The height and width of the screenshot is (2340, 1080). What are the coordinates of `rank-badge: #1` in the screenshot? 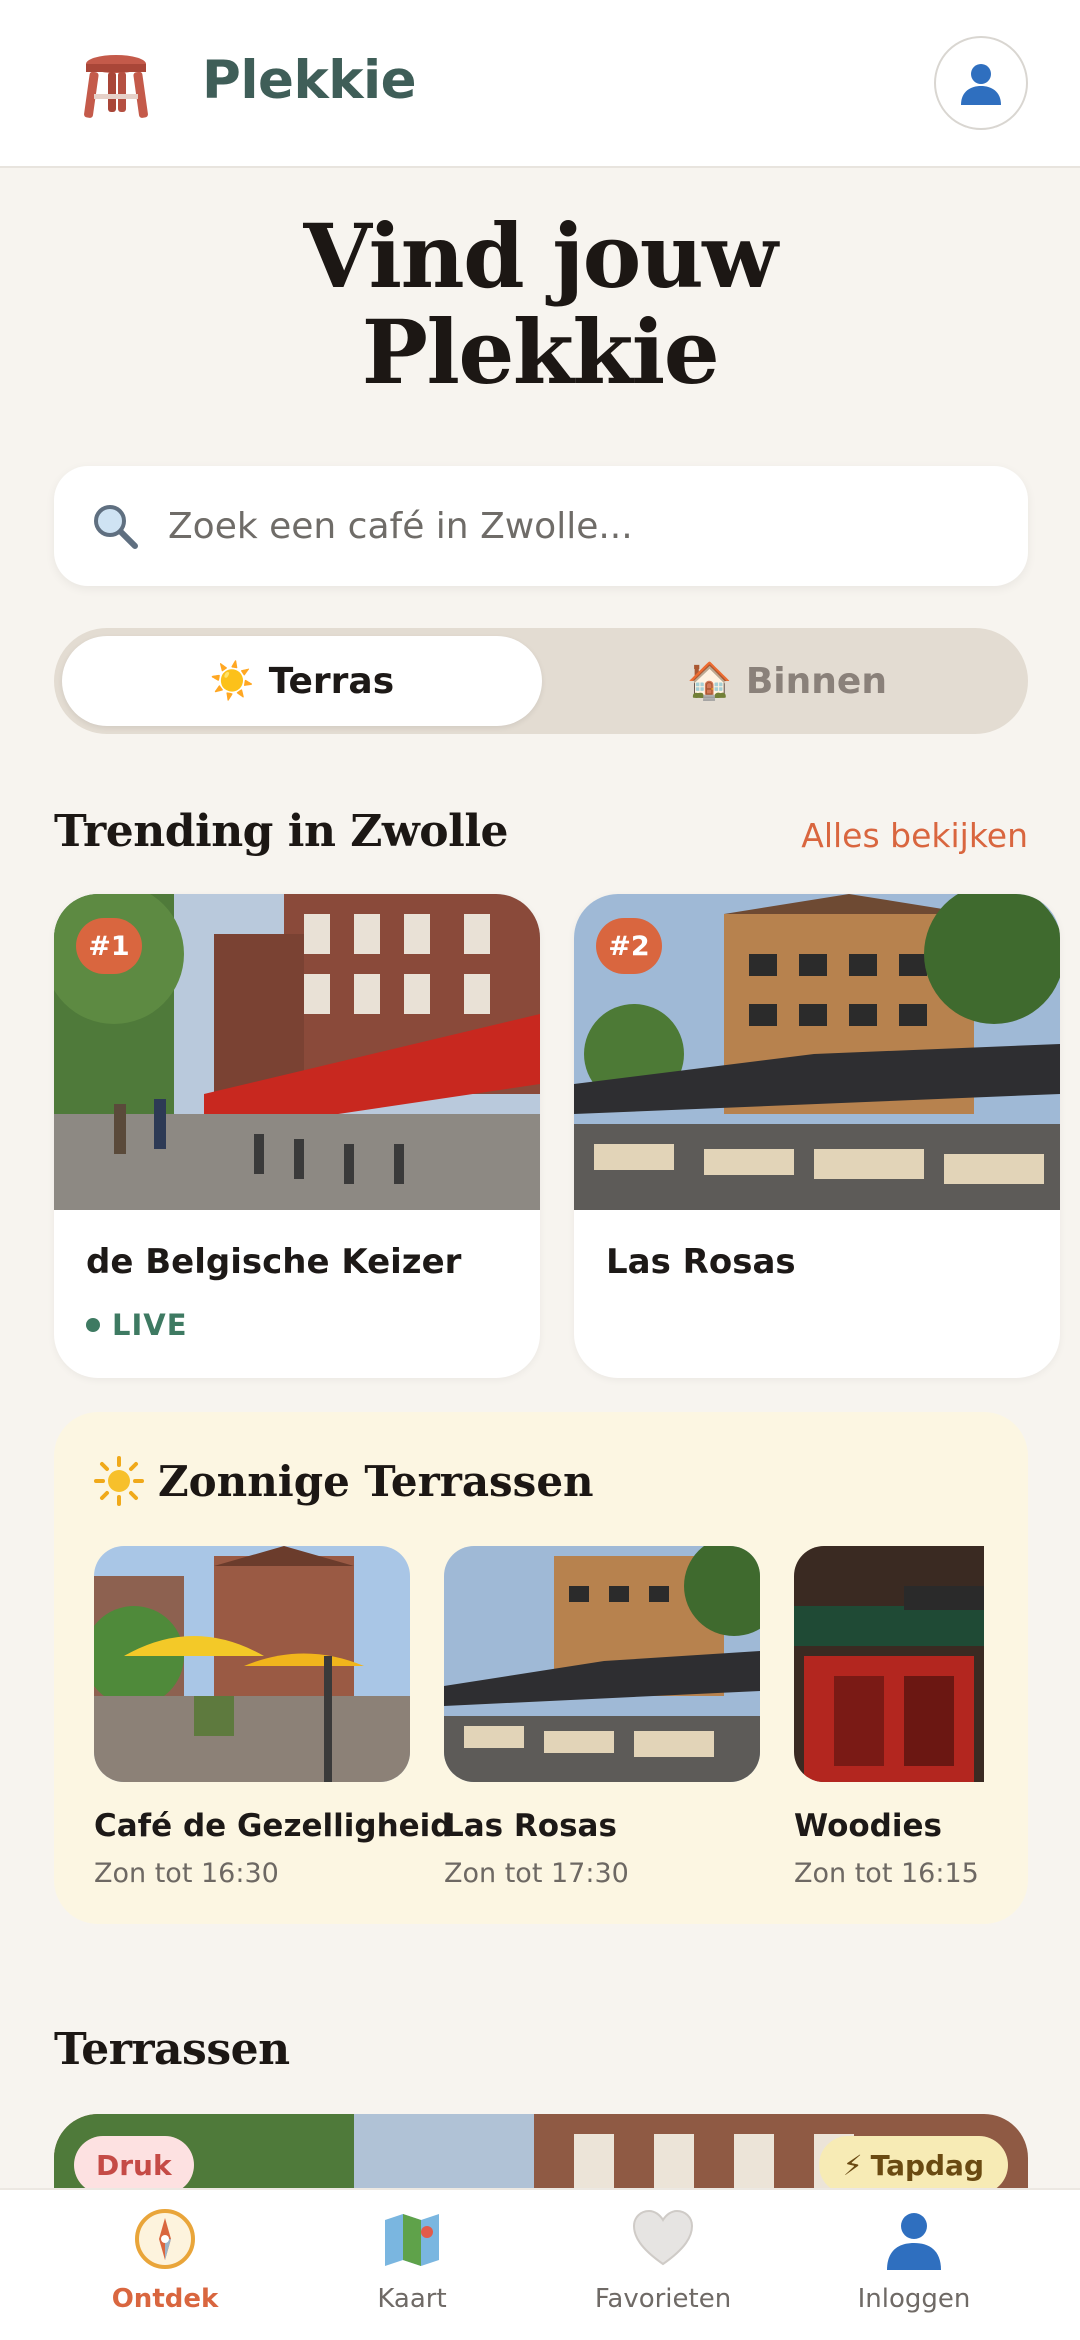 It's located at (109, 946).